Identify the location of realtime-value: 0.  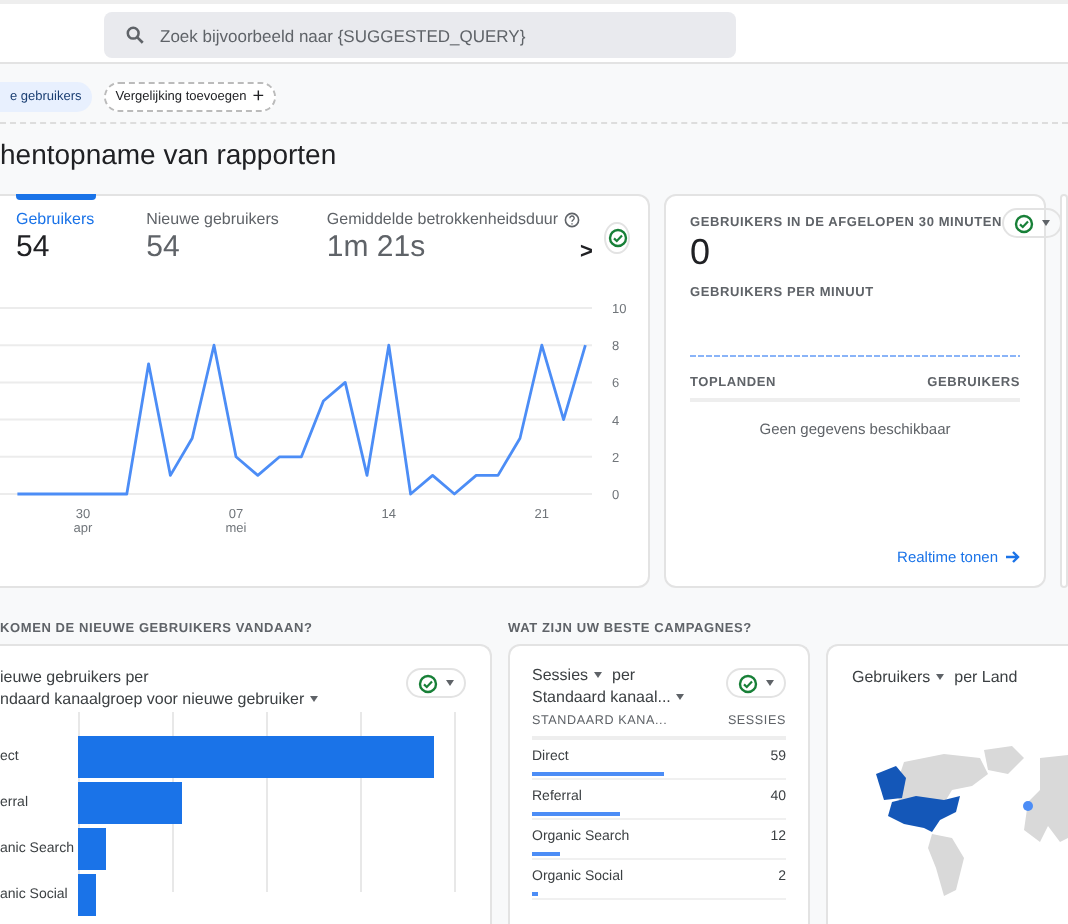
(701, 253).